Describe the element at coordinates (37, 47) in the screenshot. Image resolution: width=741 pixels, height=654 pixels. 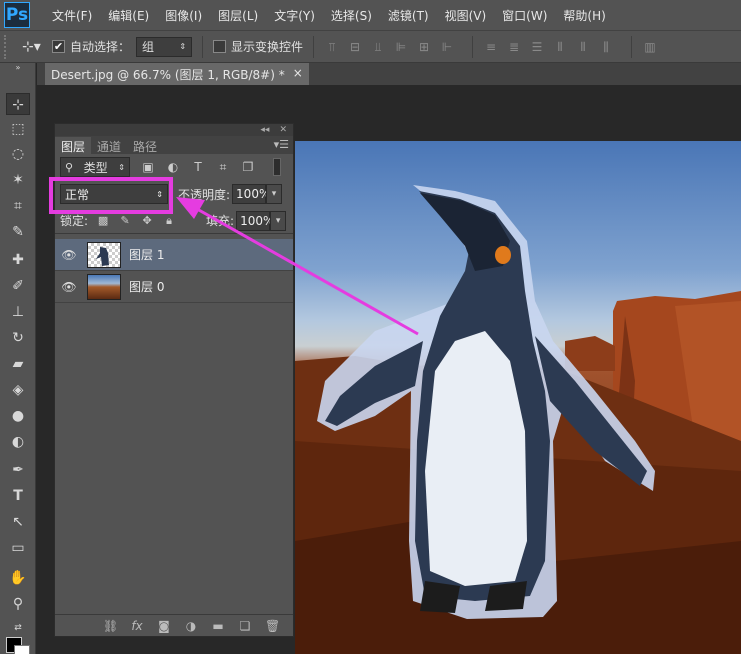
I see `move-tool-preset-icon: ⊹▾` at that location.